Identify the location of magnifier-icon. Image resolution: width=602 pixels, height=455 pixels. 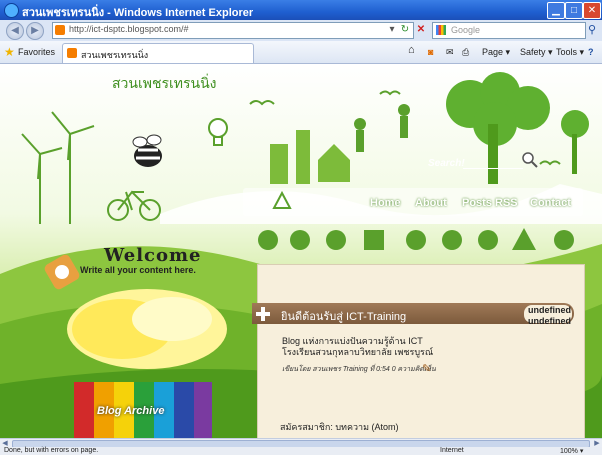
(530, 160).